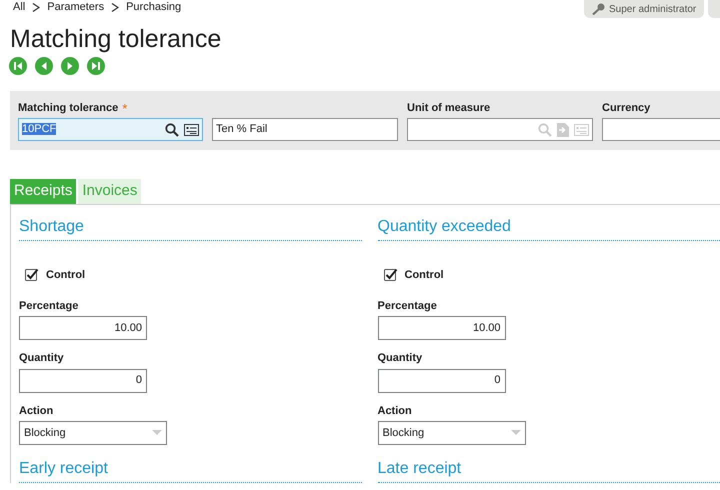 Image resolution: width=720 pixels, height=490 pixels. I want to click on input-field: Ten % Fail, so click(305, 129).